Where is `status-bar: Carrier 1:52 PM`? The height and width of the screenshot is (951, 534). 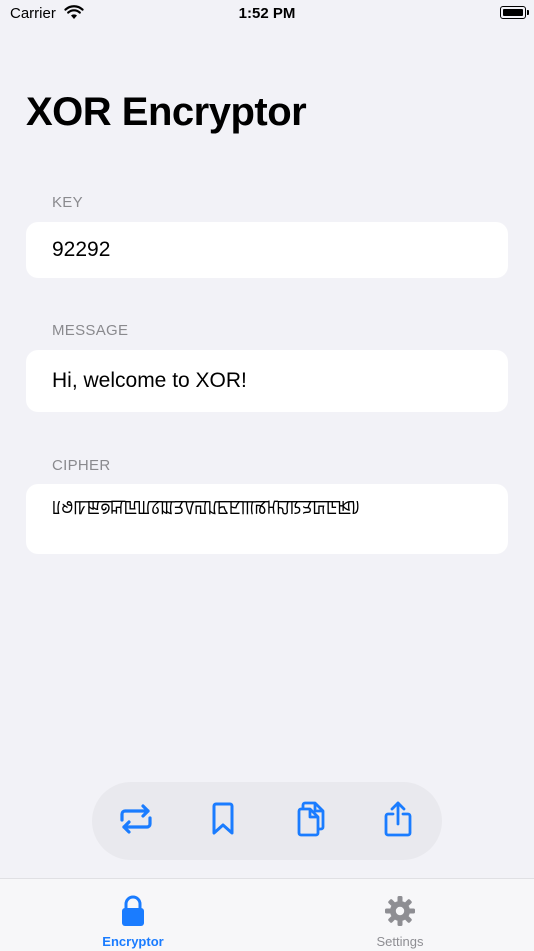 status-bar: Carrier 1:52 PM is located at coordinates (267, 15).